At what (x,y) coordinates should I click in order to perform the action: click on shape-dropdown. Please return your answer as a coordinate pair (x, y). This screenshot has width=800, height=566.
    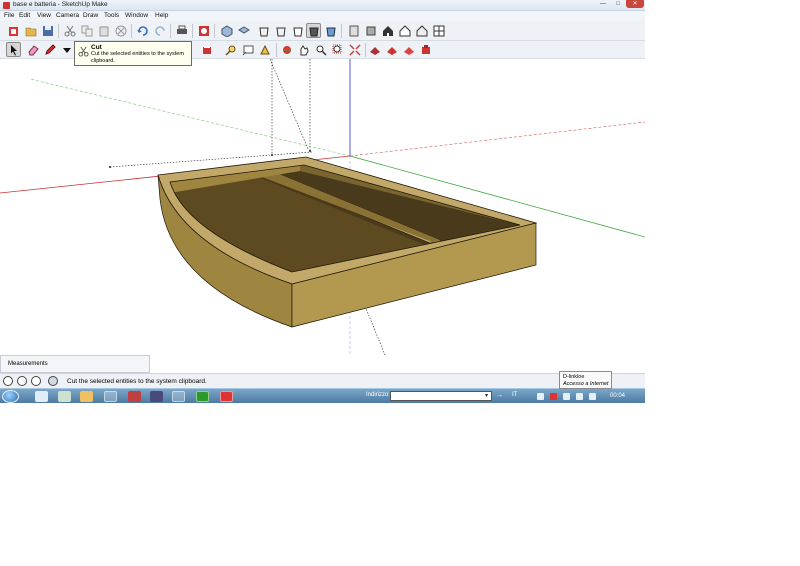
    Looking at the image, I should click on (66, 49).